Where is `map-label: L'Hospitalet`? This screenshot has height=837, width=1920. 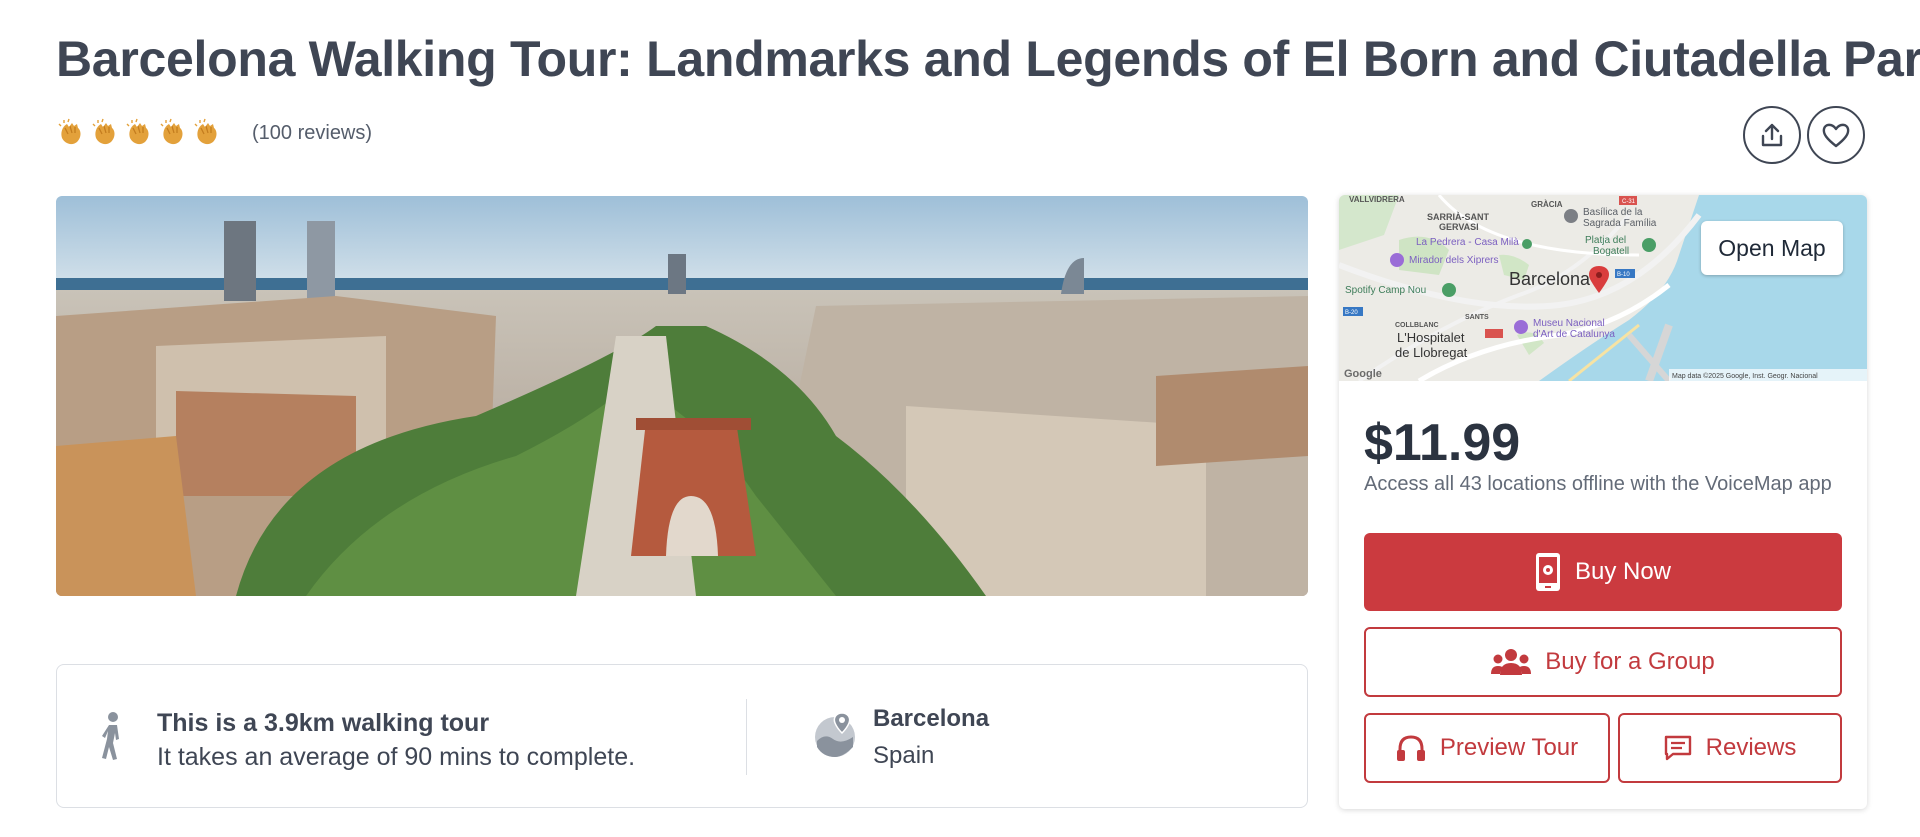
map-label: L'Hospitalet is located at coordinates (1431, 337).